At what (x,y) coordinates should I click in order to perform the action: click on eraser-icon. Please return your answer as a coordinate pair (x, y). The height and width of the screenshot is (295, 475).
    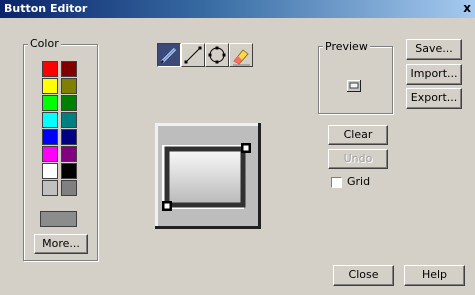
    Looking at the image, I should click on (241, 57).